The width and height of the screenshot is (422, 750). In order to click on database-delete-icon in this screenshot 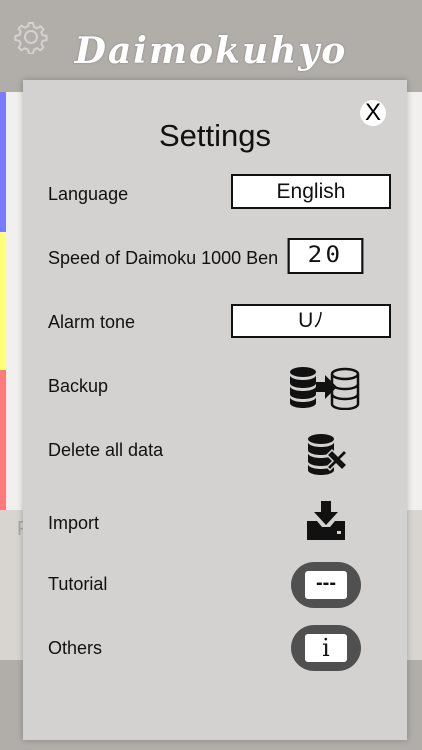, I will do `click(327, 454)`.